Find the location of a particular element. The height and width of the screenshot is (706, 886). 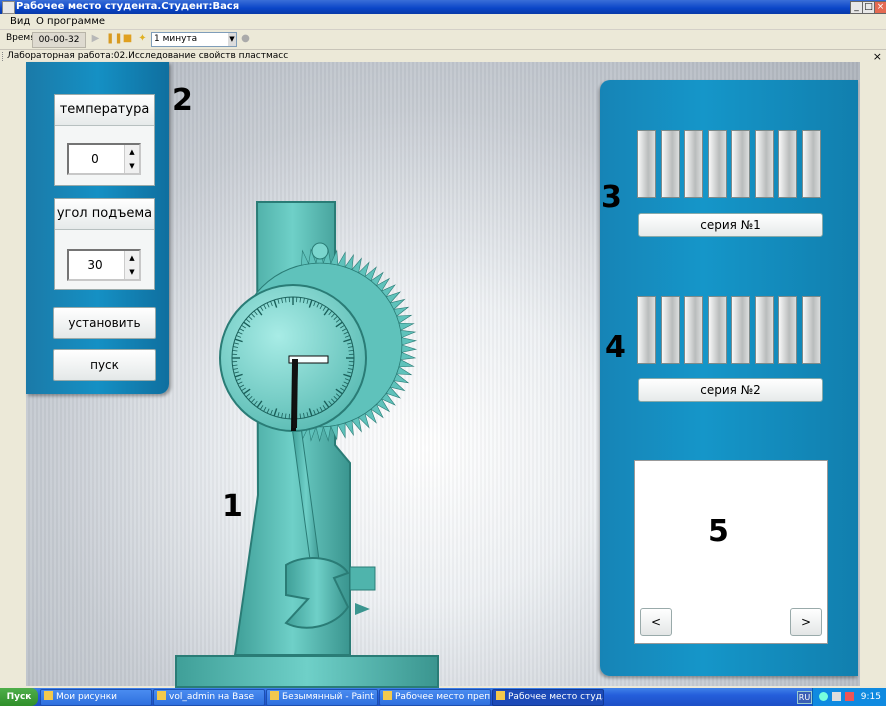

stop-icon: ■ is located at coordinates (127, 38).